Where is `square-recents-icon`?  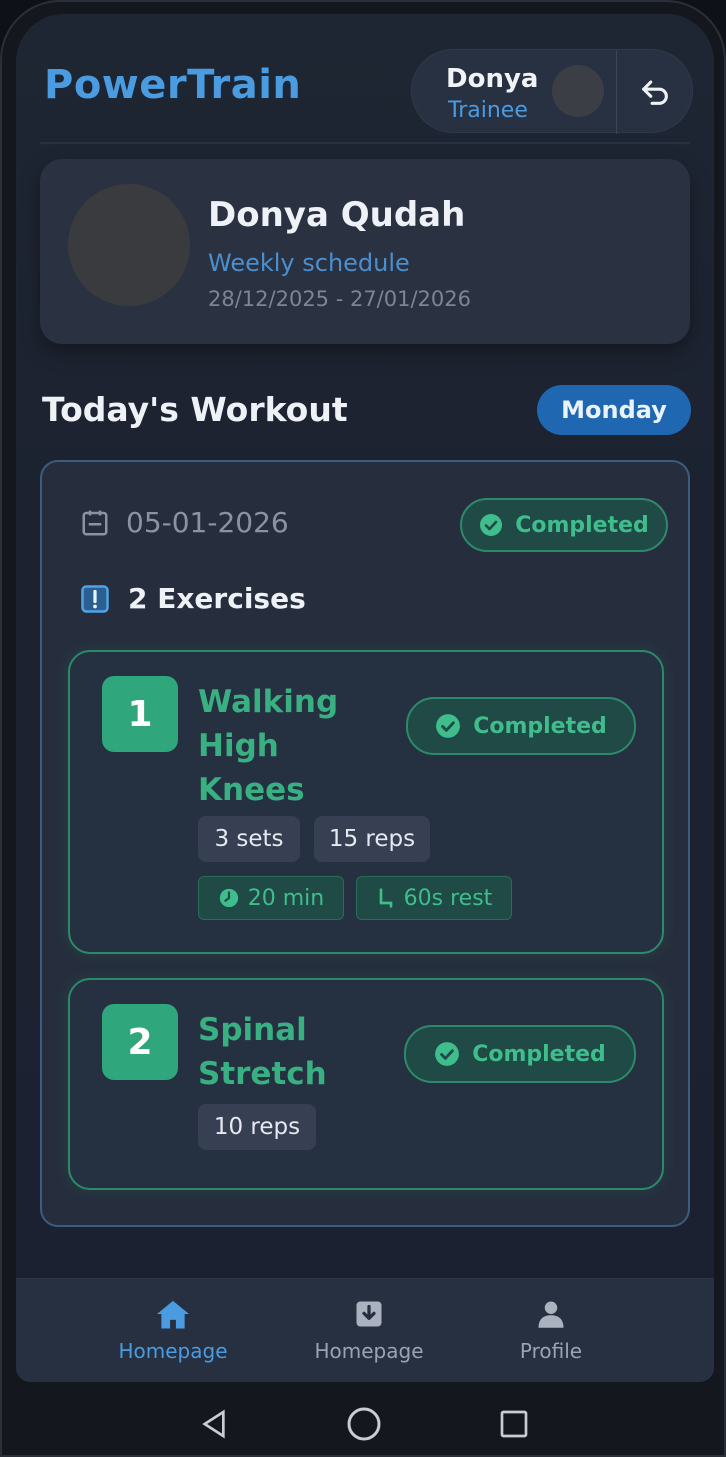
square-recents-icon is located at coordinates (514, 1424).